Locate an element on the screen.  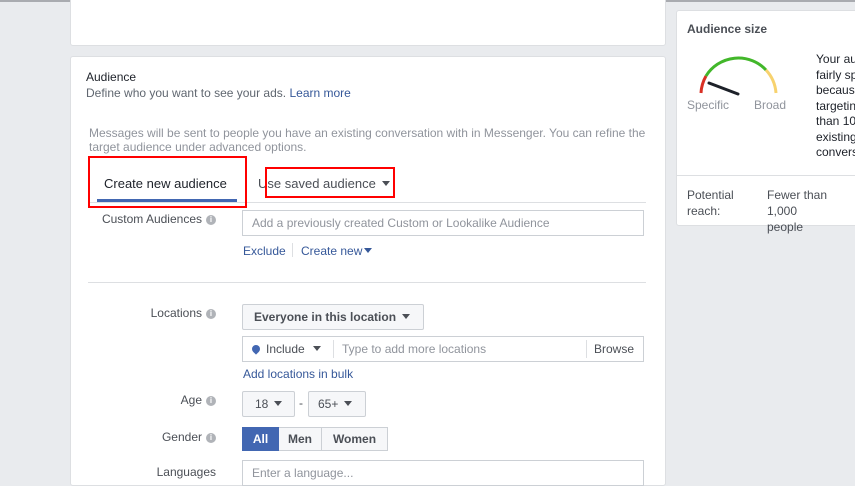
gender-men-button: Men is located at coordinates (300, 439).